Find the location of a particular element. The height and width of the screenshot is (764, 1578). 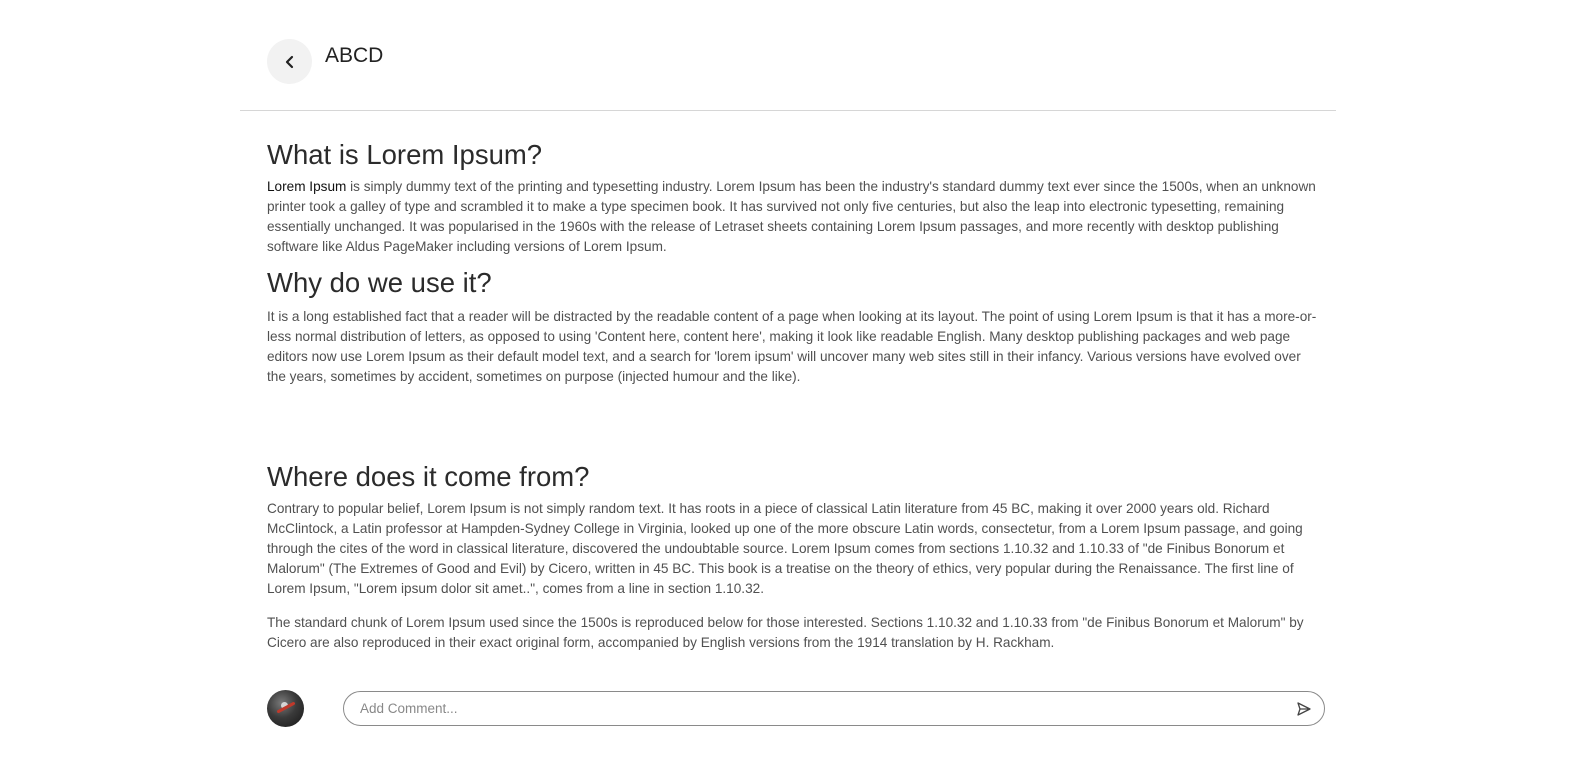

back-button is located at coordinates (289, 61).